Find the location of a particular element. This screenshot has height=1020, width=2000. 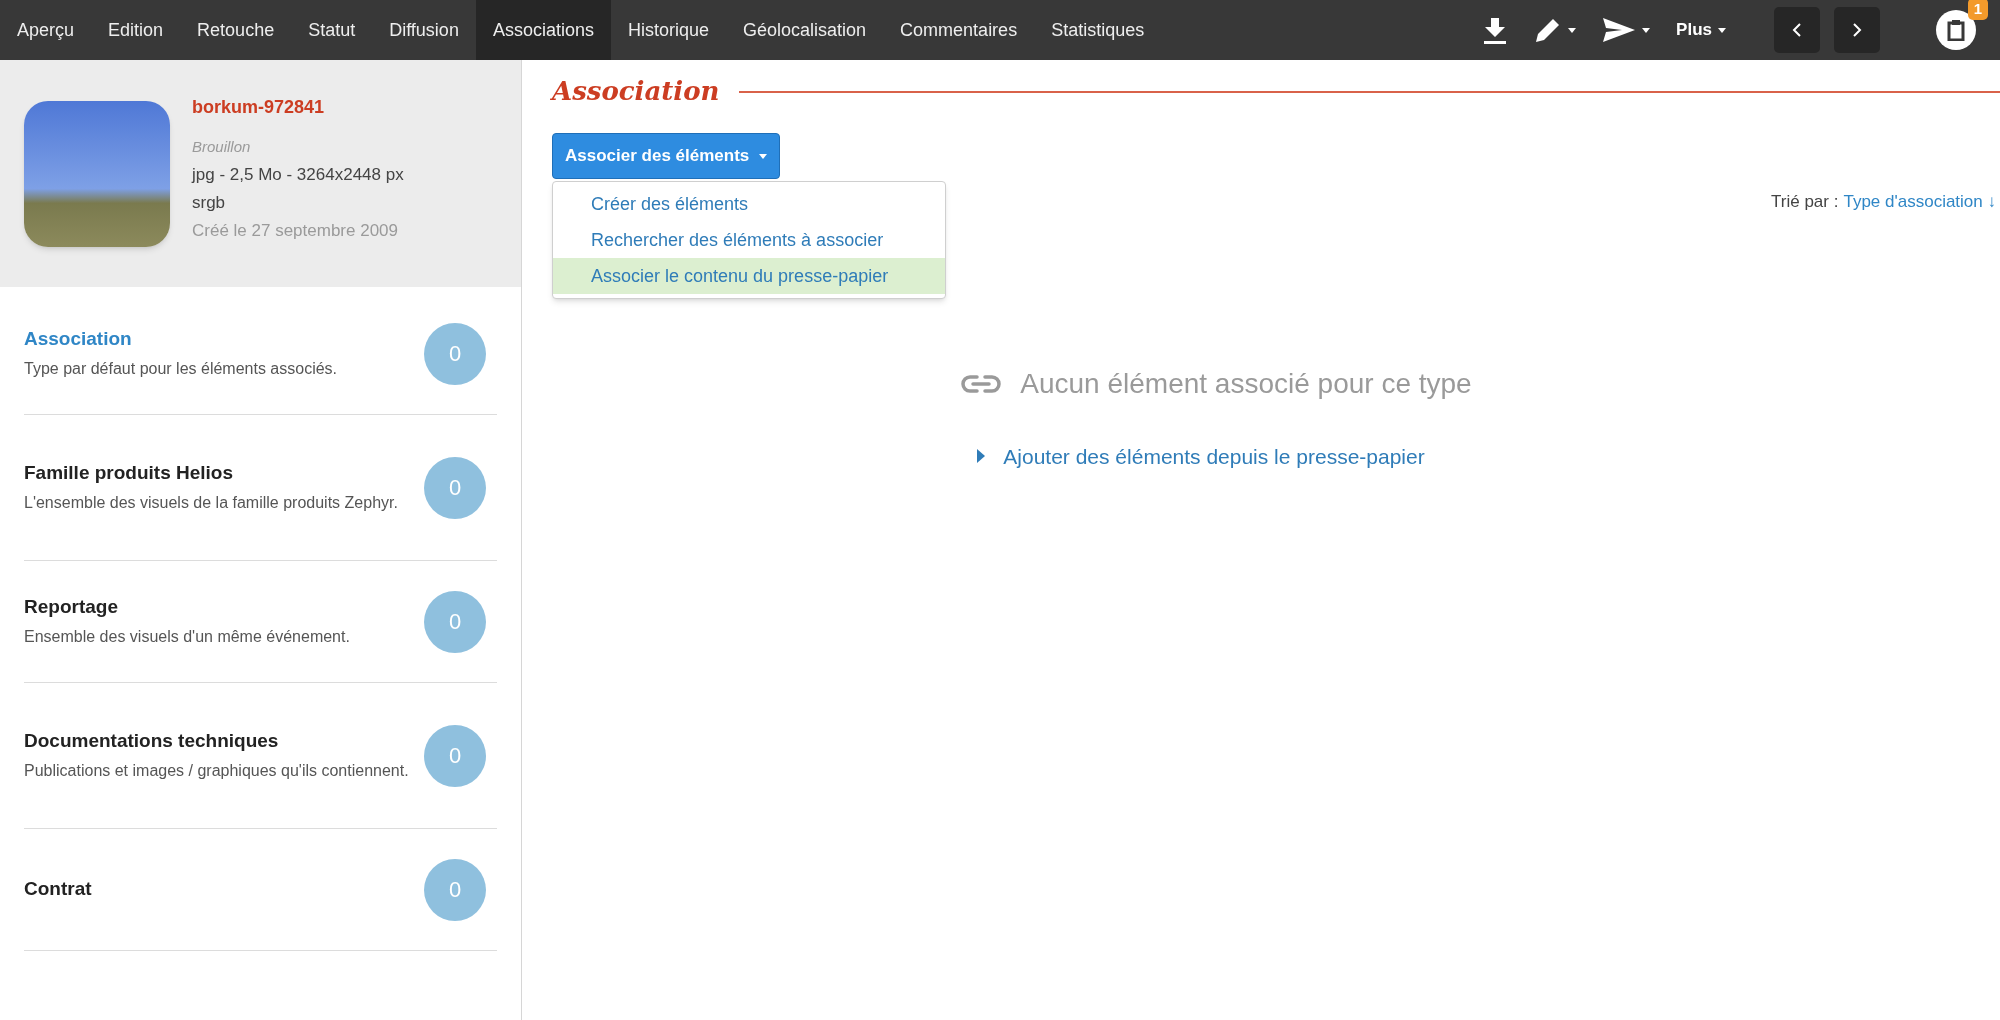

nav-tab: Statut is located at coordinates (332, 30).